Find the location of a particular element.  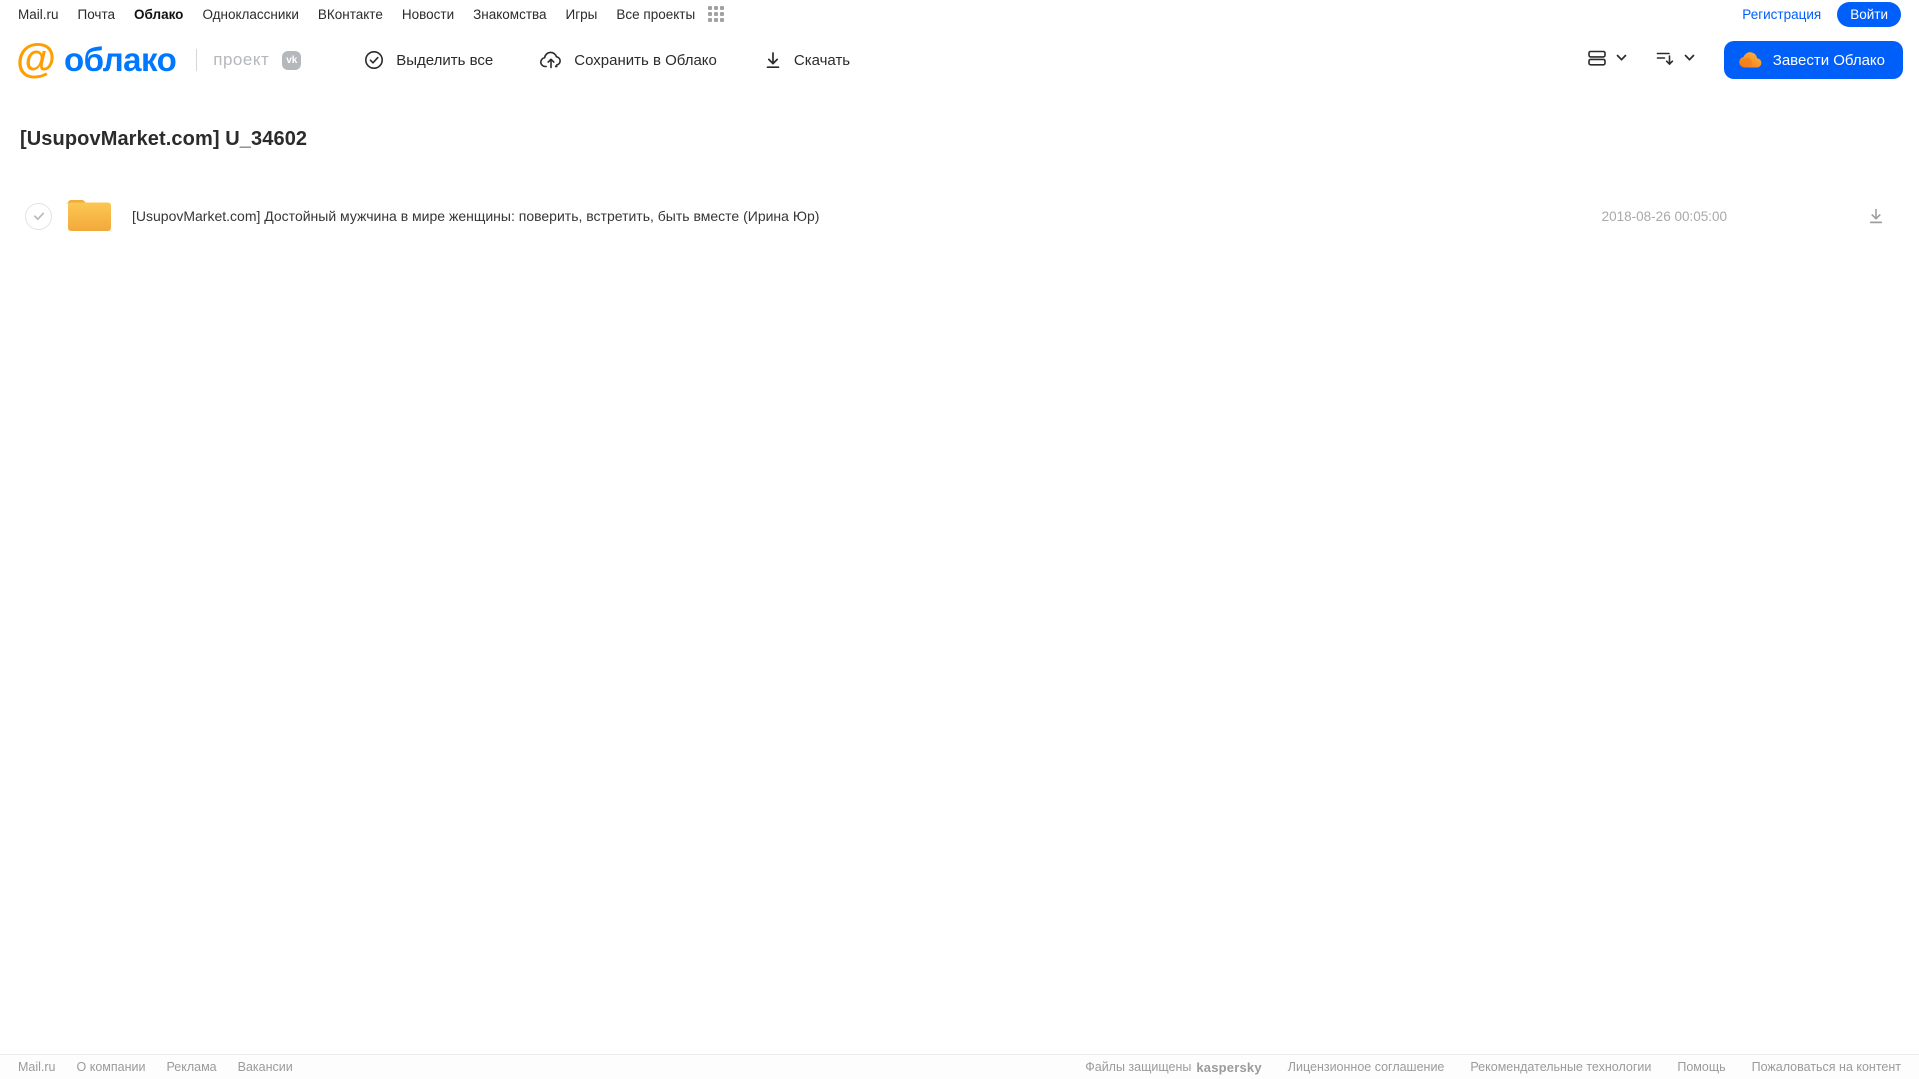

cloud-upload-icon is located at coordinates (551, 60).